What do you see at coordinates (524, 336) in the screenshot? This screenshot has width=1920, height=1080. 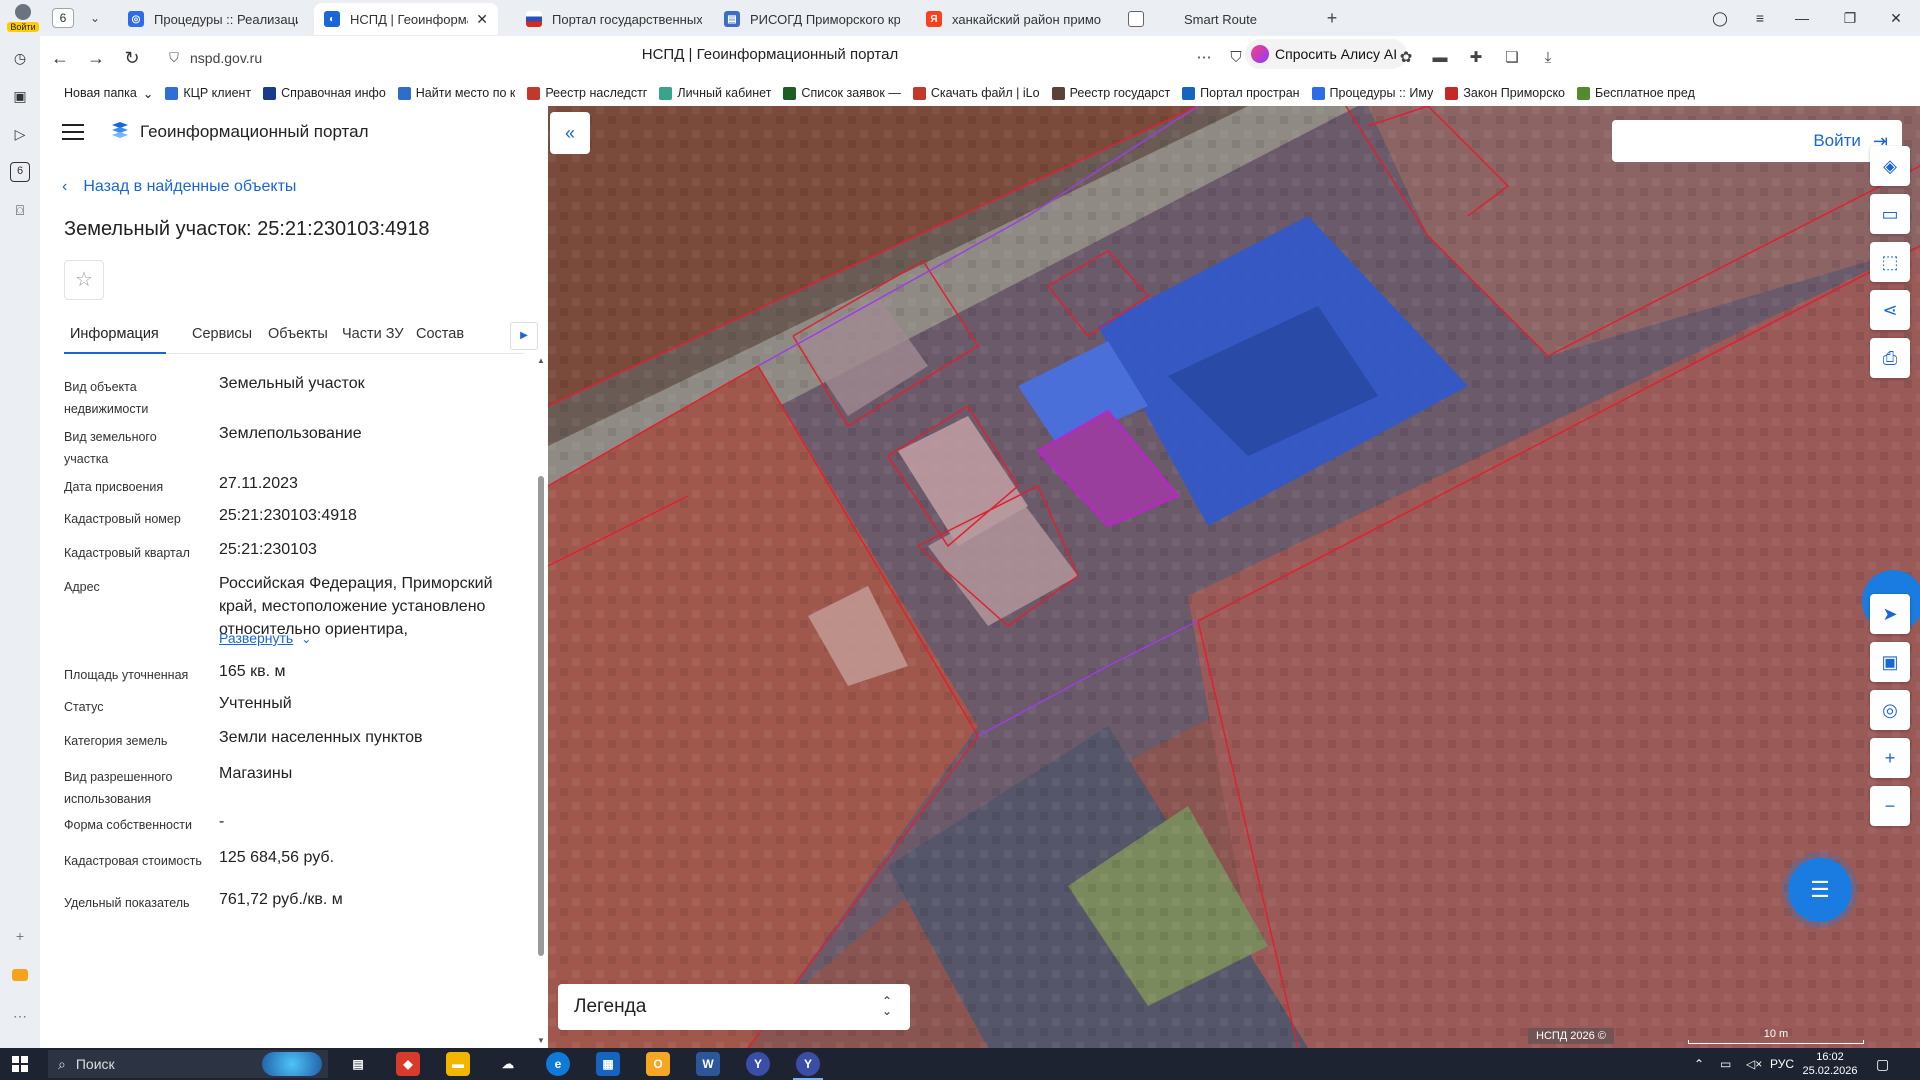 I see `tabs-scroll-right-icon: ▶` at bounding box center [524, 336].